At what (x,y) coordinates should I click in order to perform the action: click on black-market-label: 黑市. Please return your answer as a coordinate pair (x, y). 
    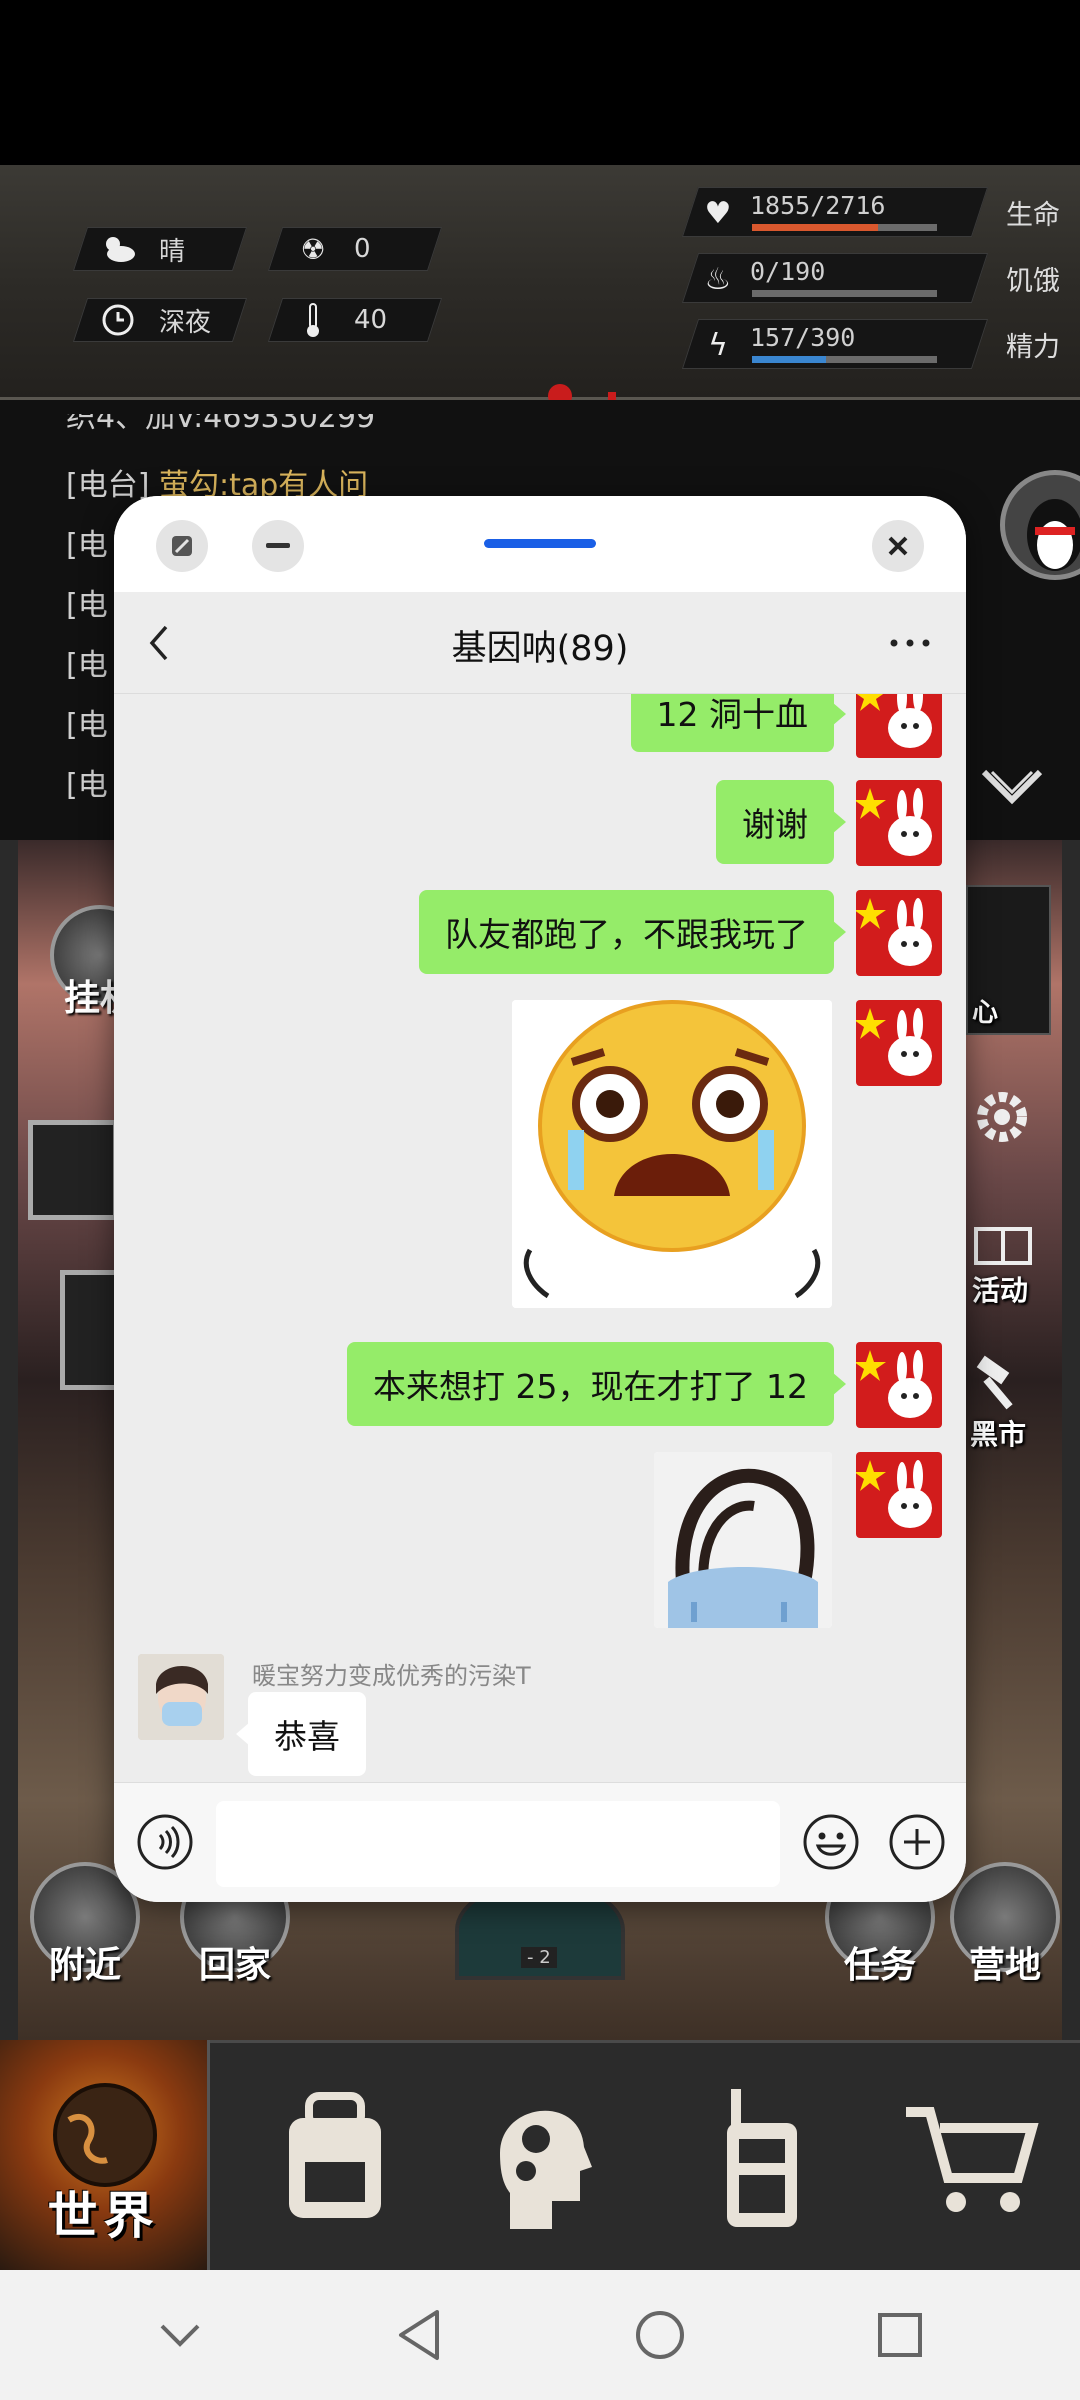
    Looking at the image, I should click on (998, 1434).